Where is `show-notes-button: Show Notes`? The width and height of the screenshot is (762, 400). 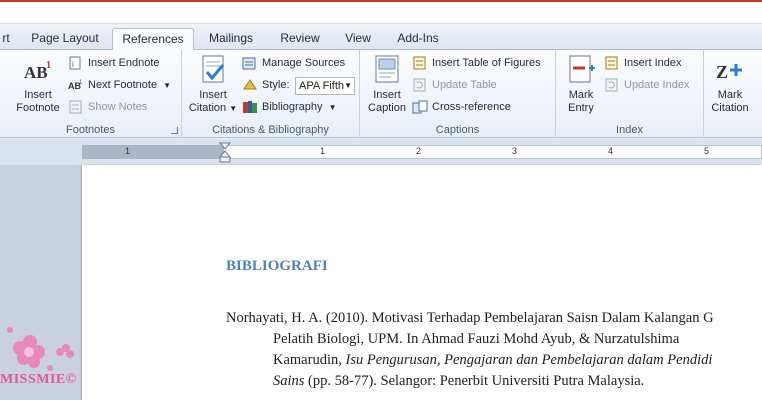
show-notes-button: Show Notes is located at coordinates (107, 107).